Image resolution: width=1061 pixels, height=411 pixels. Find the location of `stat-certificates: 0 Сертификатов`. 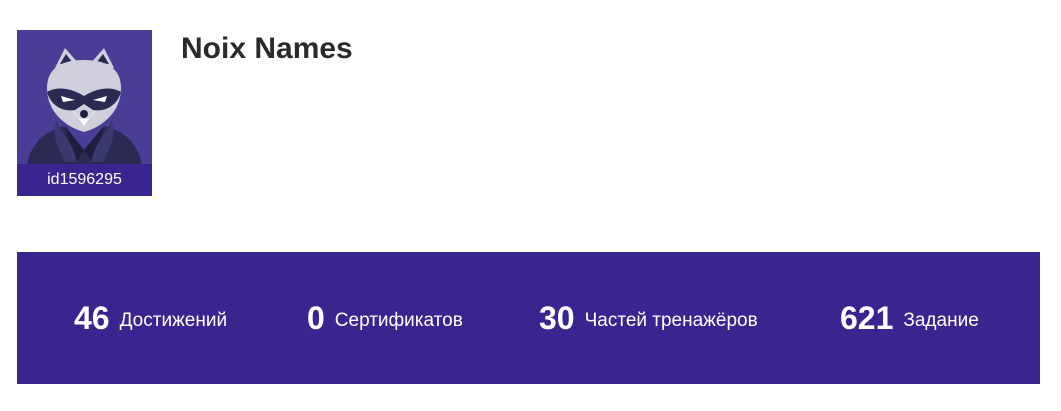

stat-certificates: 0 Сертификатов is located at coordinates (385, 318).